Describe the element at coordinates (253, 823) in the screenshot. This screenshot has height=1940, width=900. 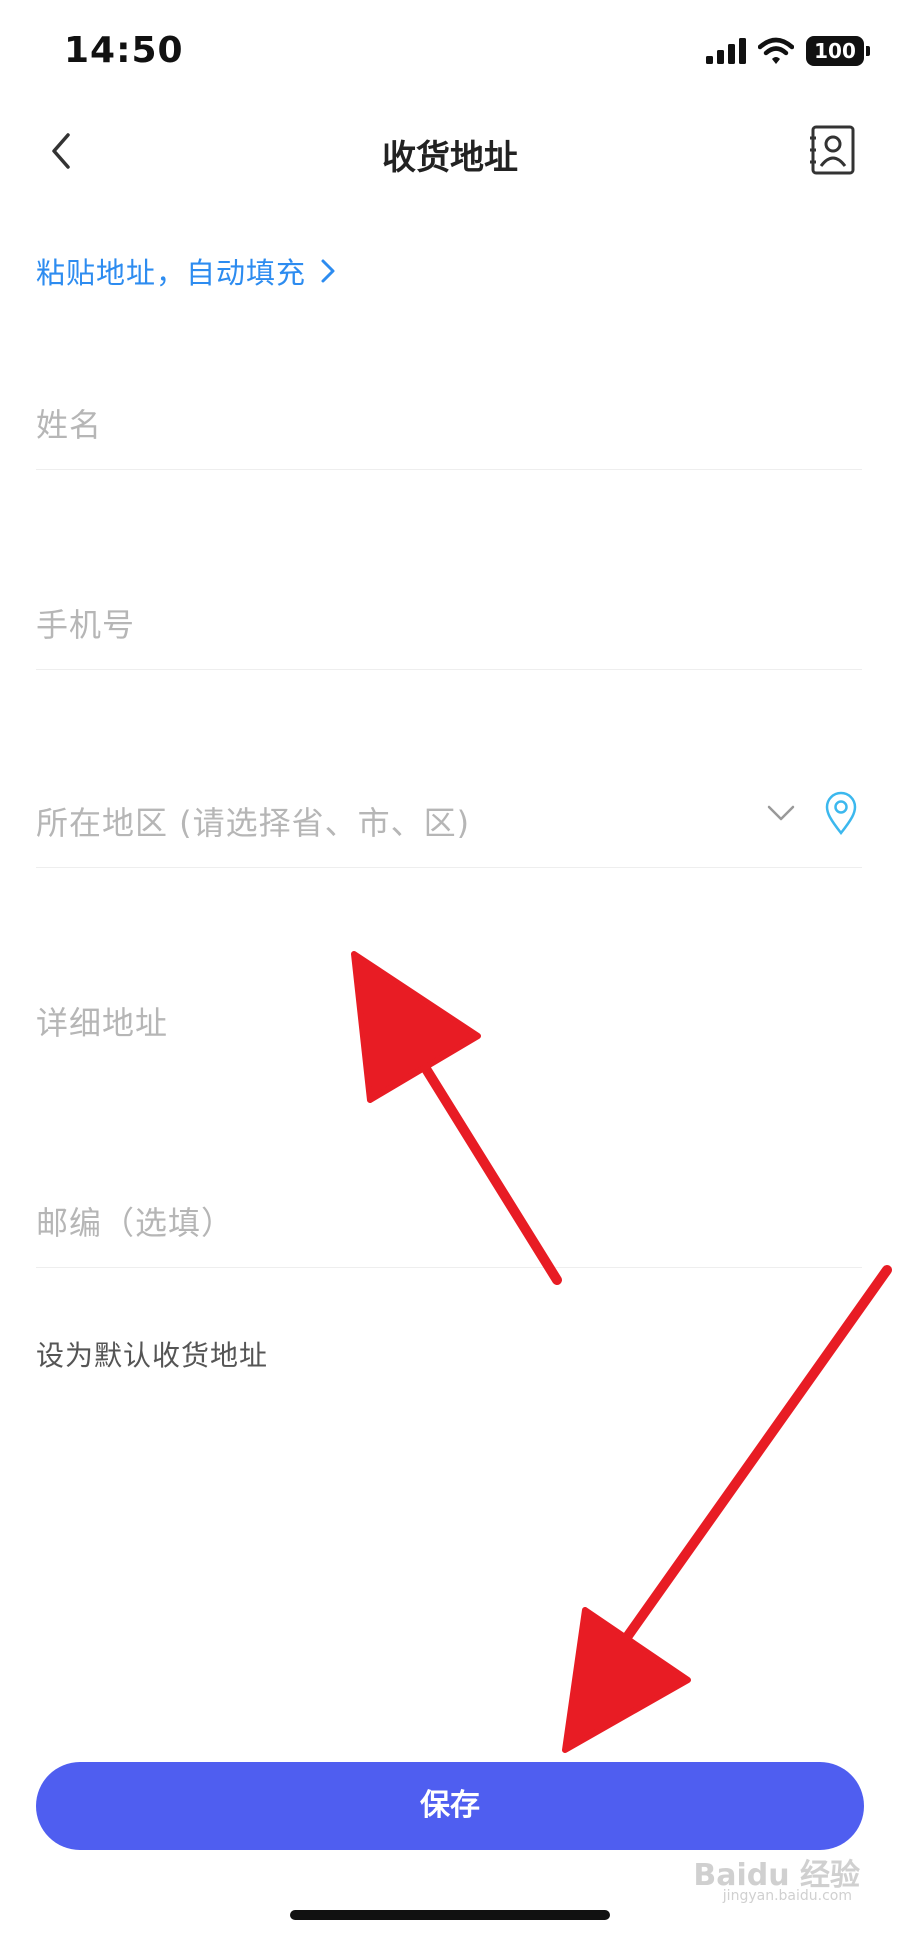
I see `region-placeholder: 所在地区 (请选择省、市、区)` at that location.